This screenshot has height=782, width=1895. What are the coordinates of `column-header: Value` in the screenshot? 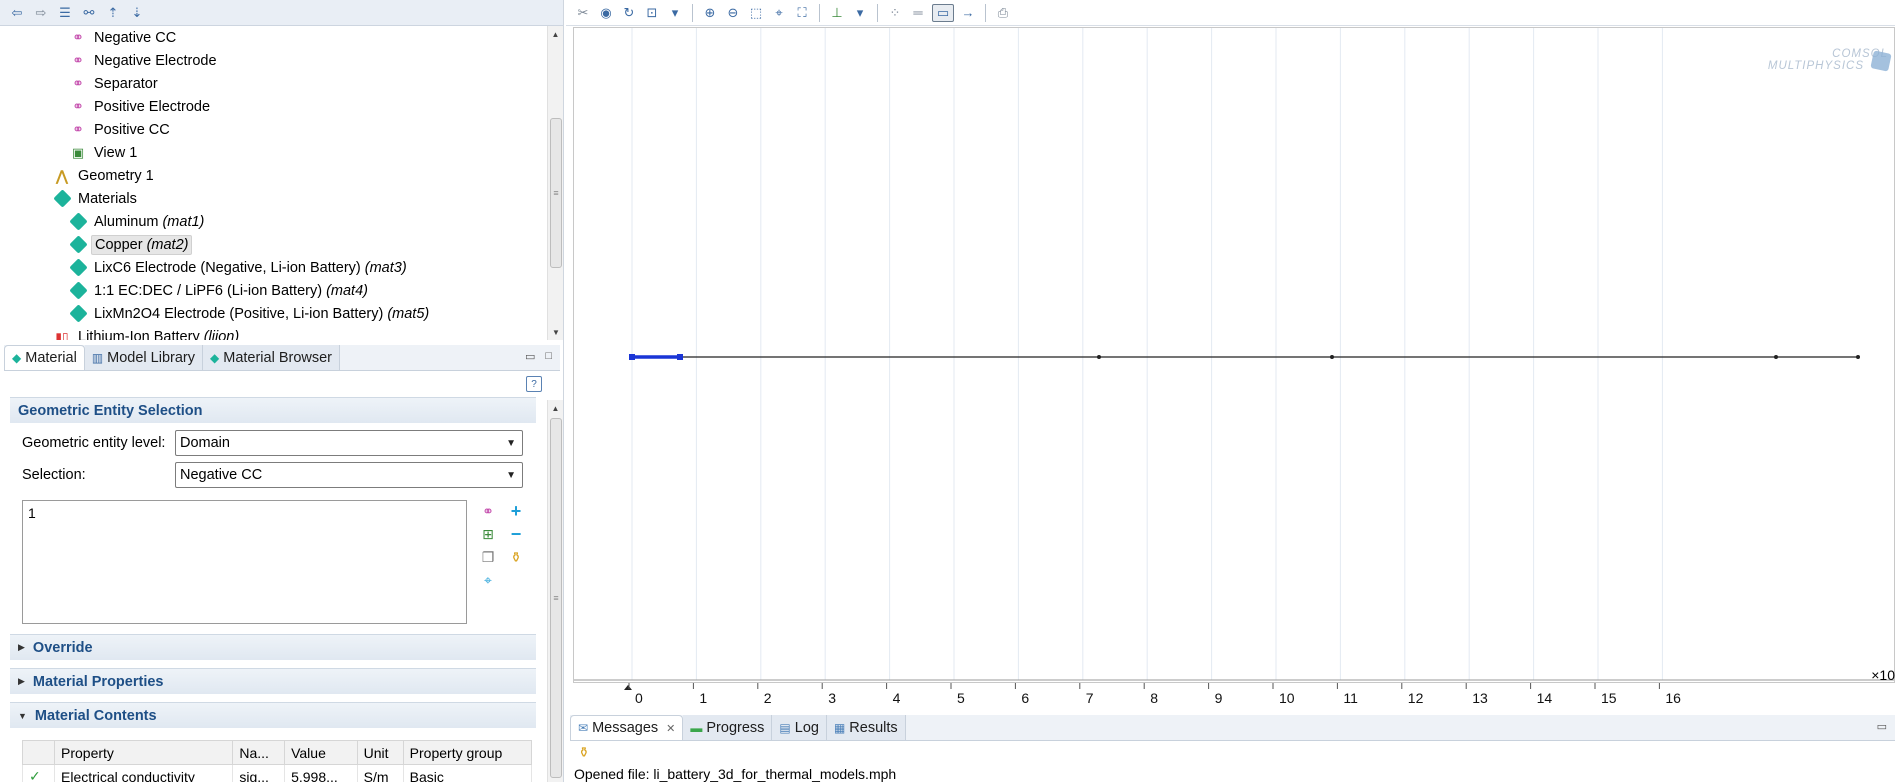 It's located at (321, 752).